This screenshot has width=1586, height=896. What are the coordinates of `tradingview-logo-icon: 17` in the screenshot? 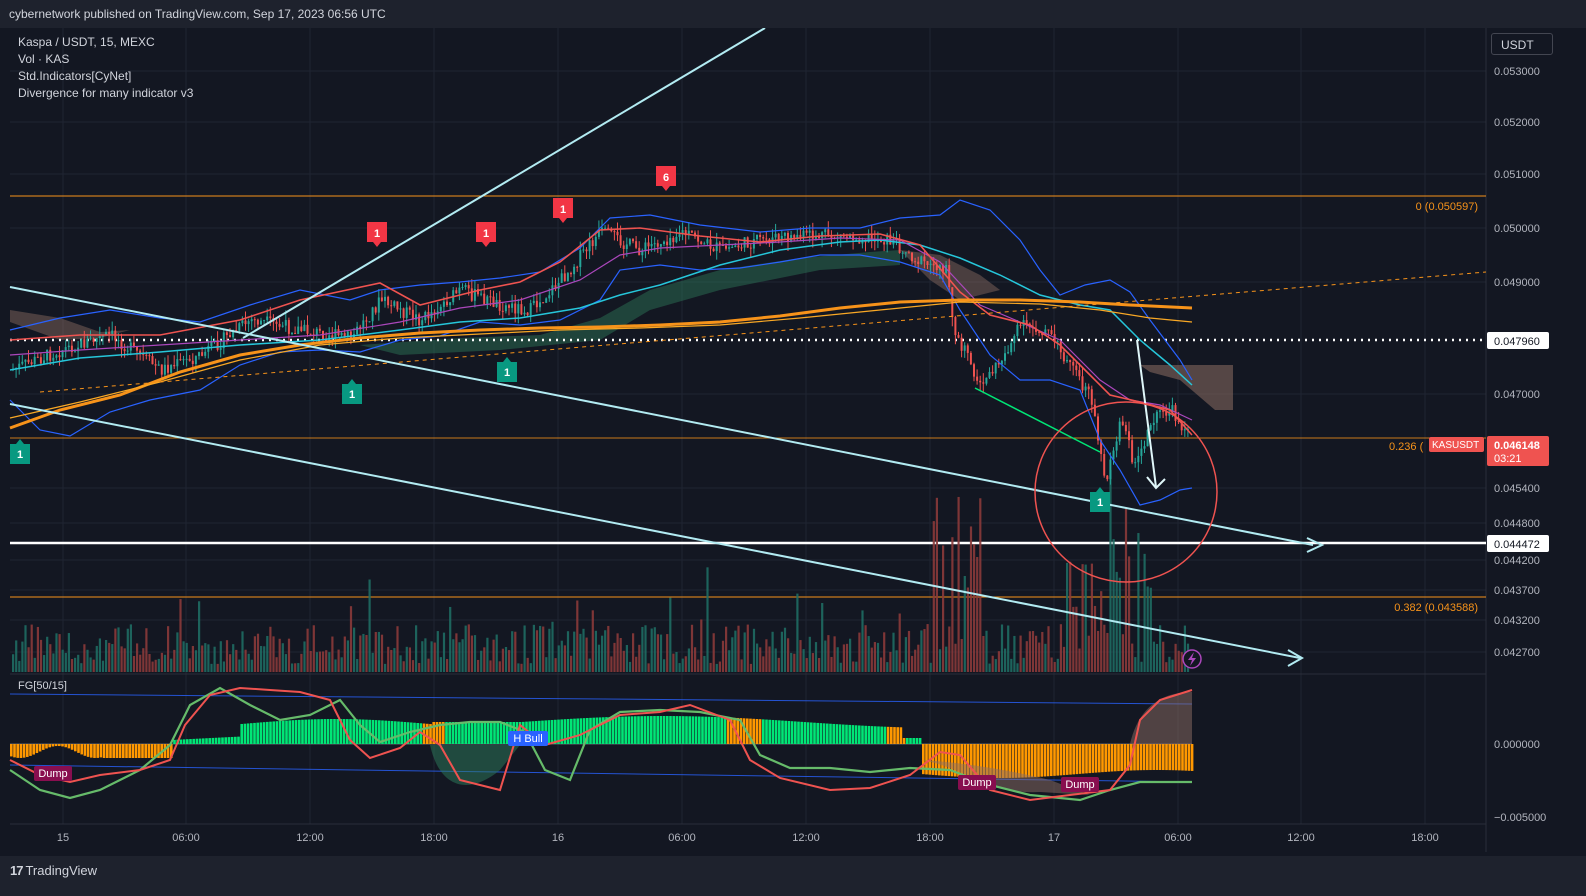 It's located at (17, 870).